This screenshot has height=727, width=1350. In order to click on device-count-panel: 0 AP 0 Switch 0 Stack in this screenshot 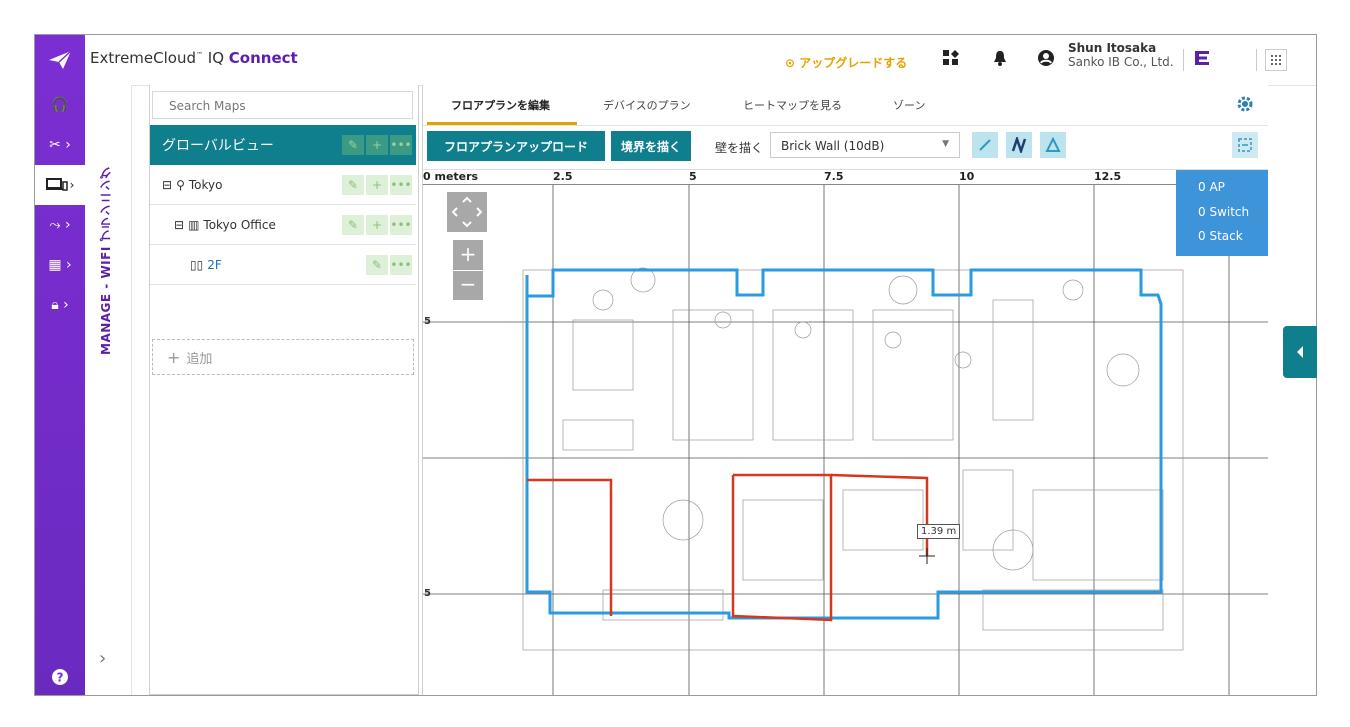, I will do `click(1222, 213)`.